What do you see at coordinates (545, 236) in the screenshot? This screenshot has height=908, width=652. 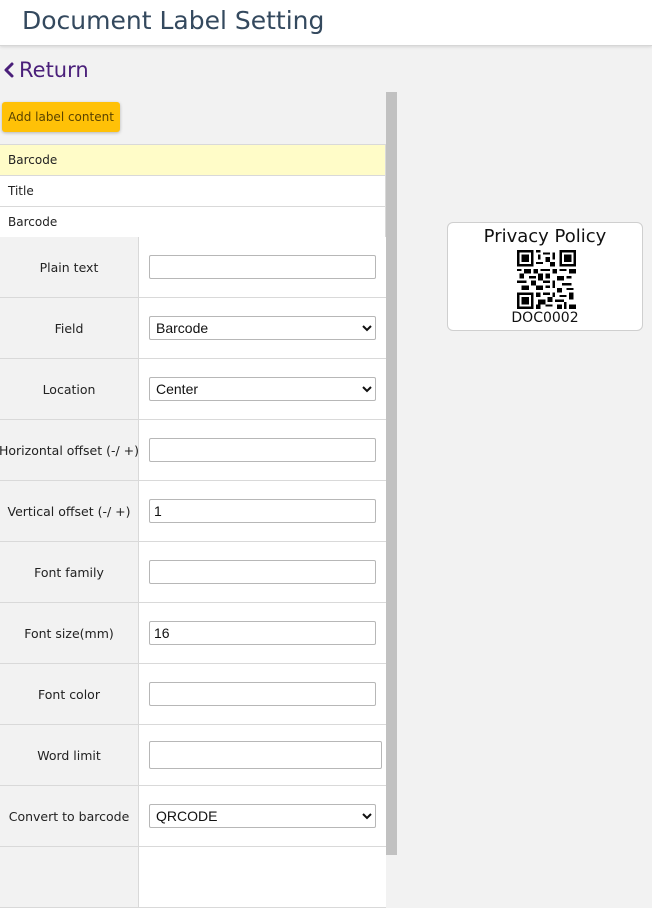 I see `preview-title: Privacy Policy` at bounding box center [545, 236].